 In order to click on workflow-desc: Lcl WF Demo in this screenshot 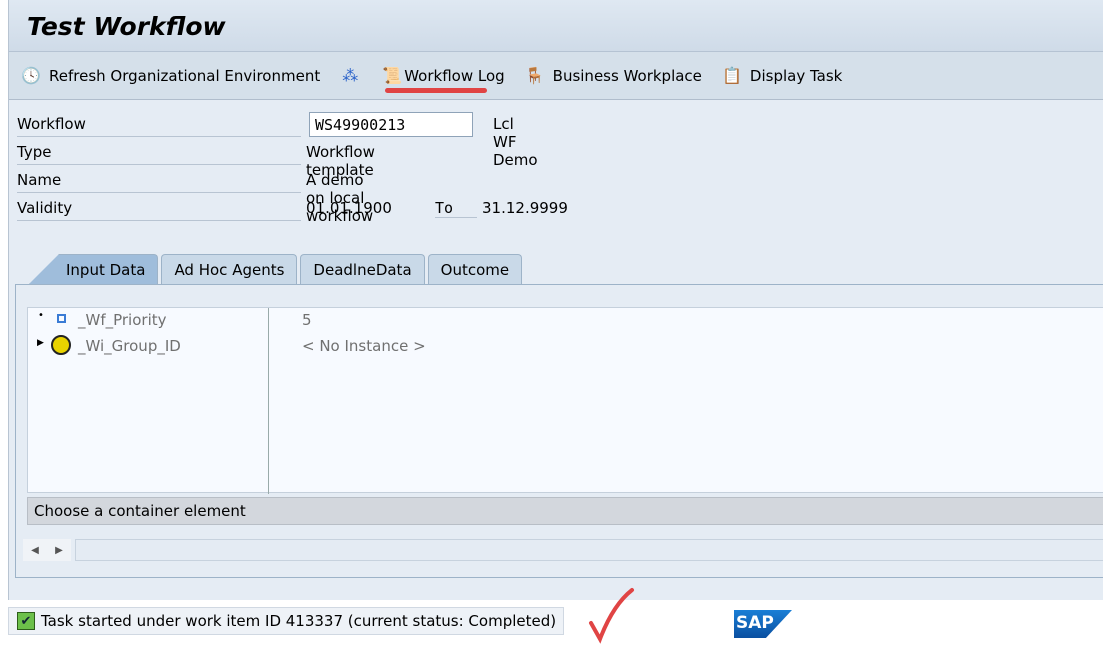, I will do `click(515, 142)`.